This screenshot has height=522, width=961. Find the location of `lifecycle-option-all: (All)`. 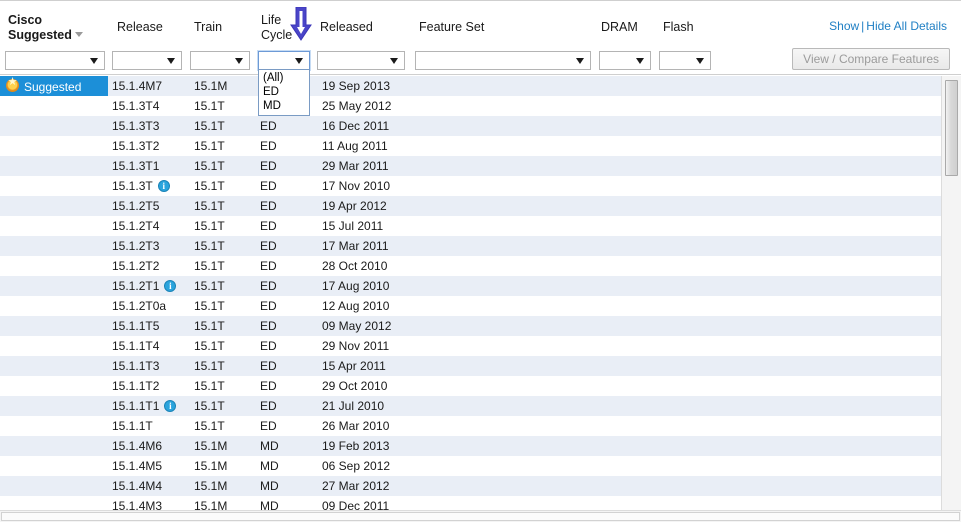

lifecycle-option-all: (All) is located at coordinates (284, 78).